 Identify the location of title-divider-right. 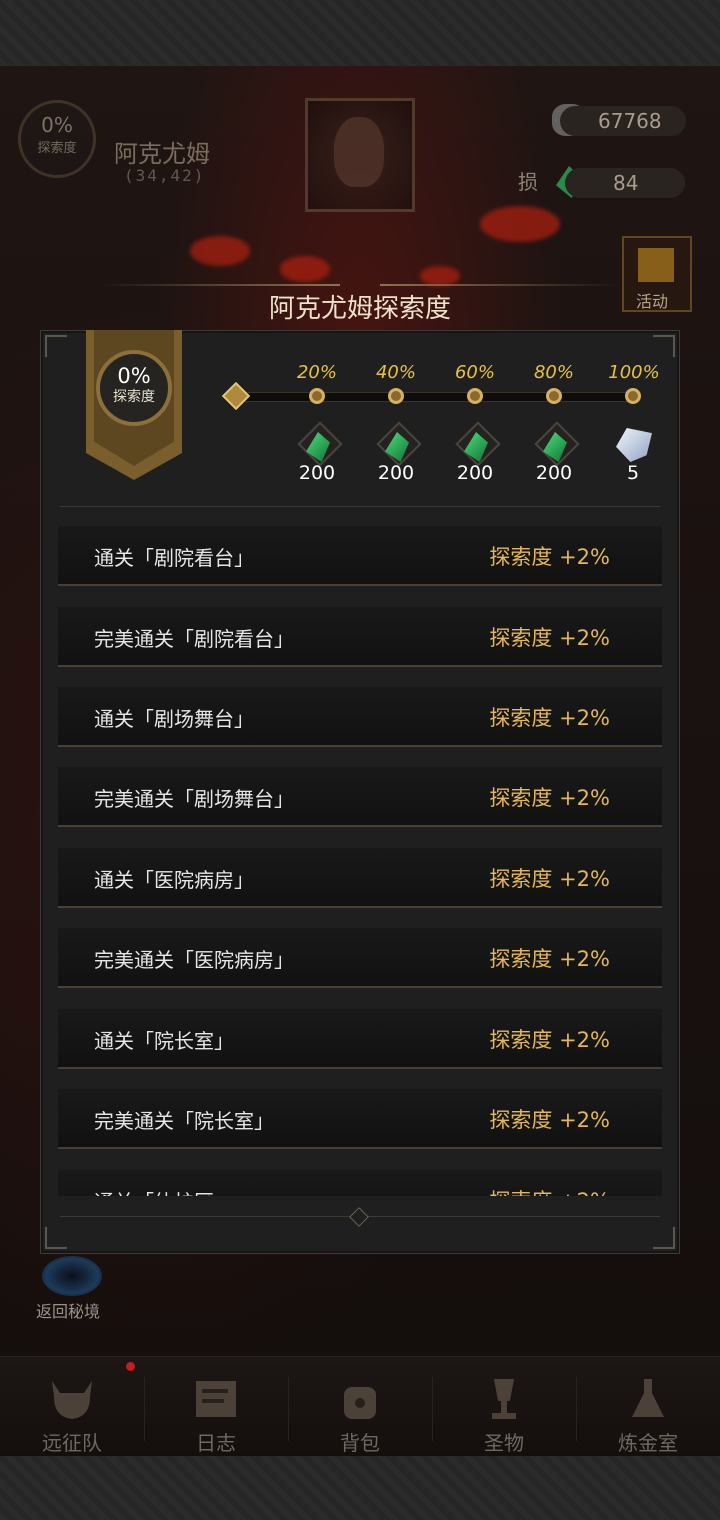
(500, 285).